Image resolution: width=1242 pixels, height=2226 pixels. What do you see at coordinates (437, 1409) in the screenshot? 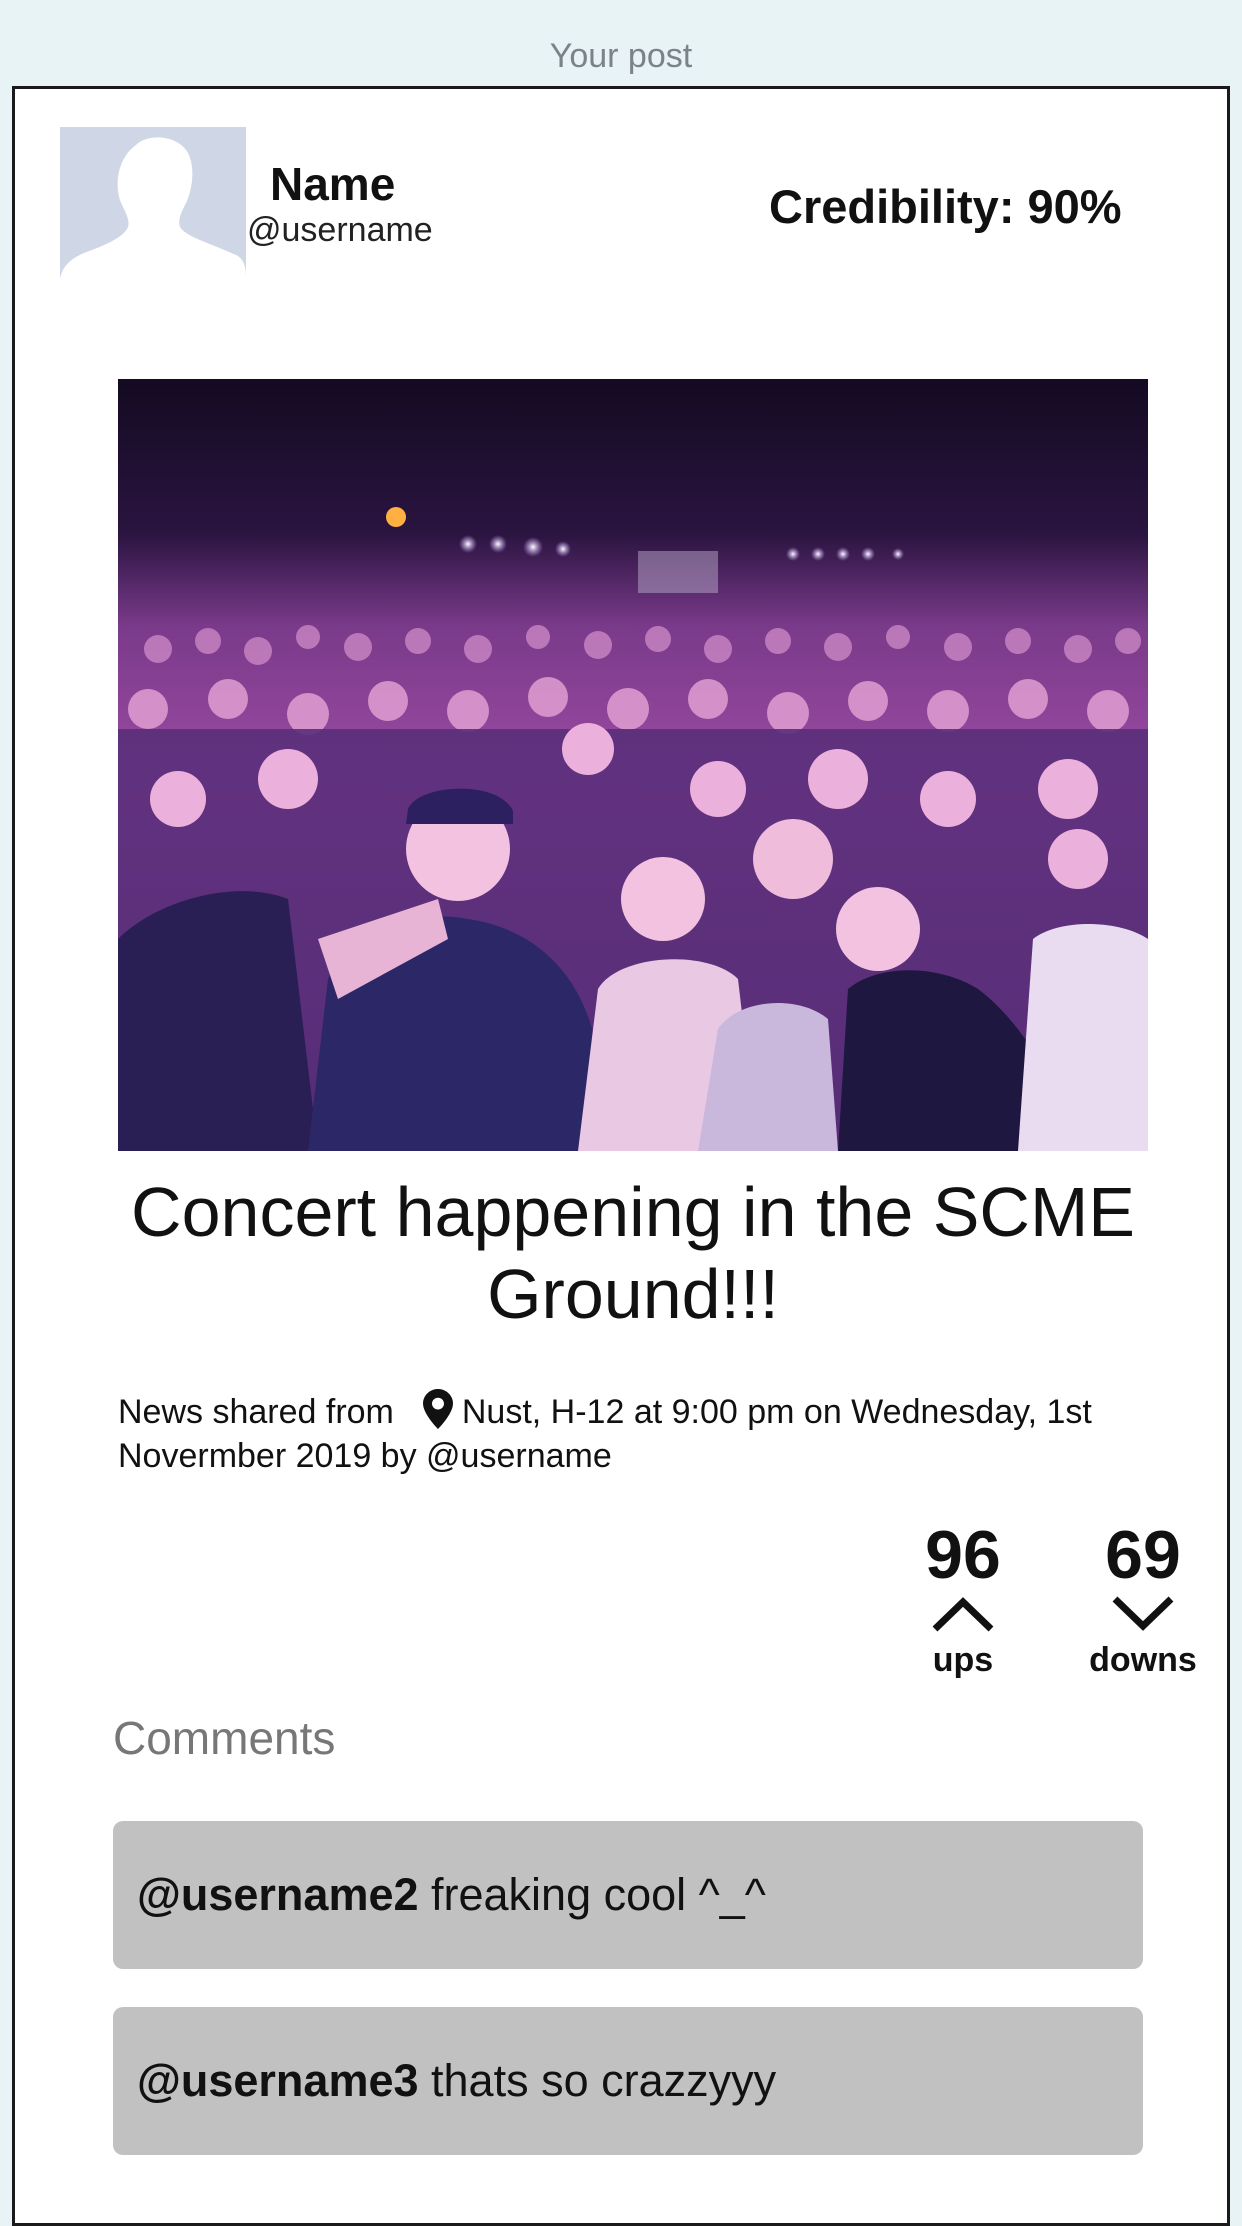
I see `map-pin-icon` at bounding box center [437, 1409].